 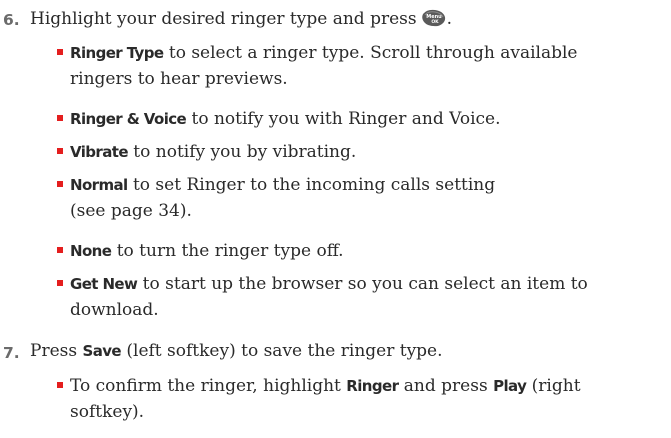 I want to click on option-keyword: Ringer Type, so click(x=117, y=53).